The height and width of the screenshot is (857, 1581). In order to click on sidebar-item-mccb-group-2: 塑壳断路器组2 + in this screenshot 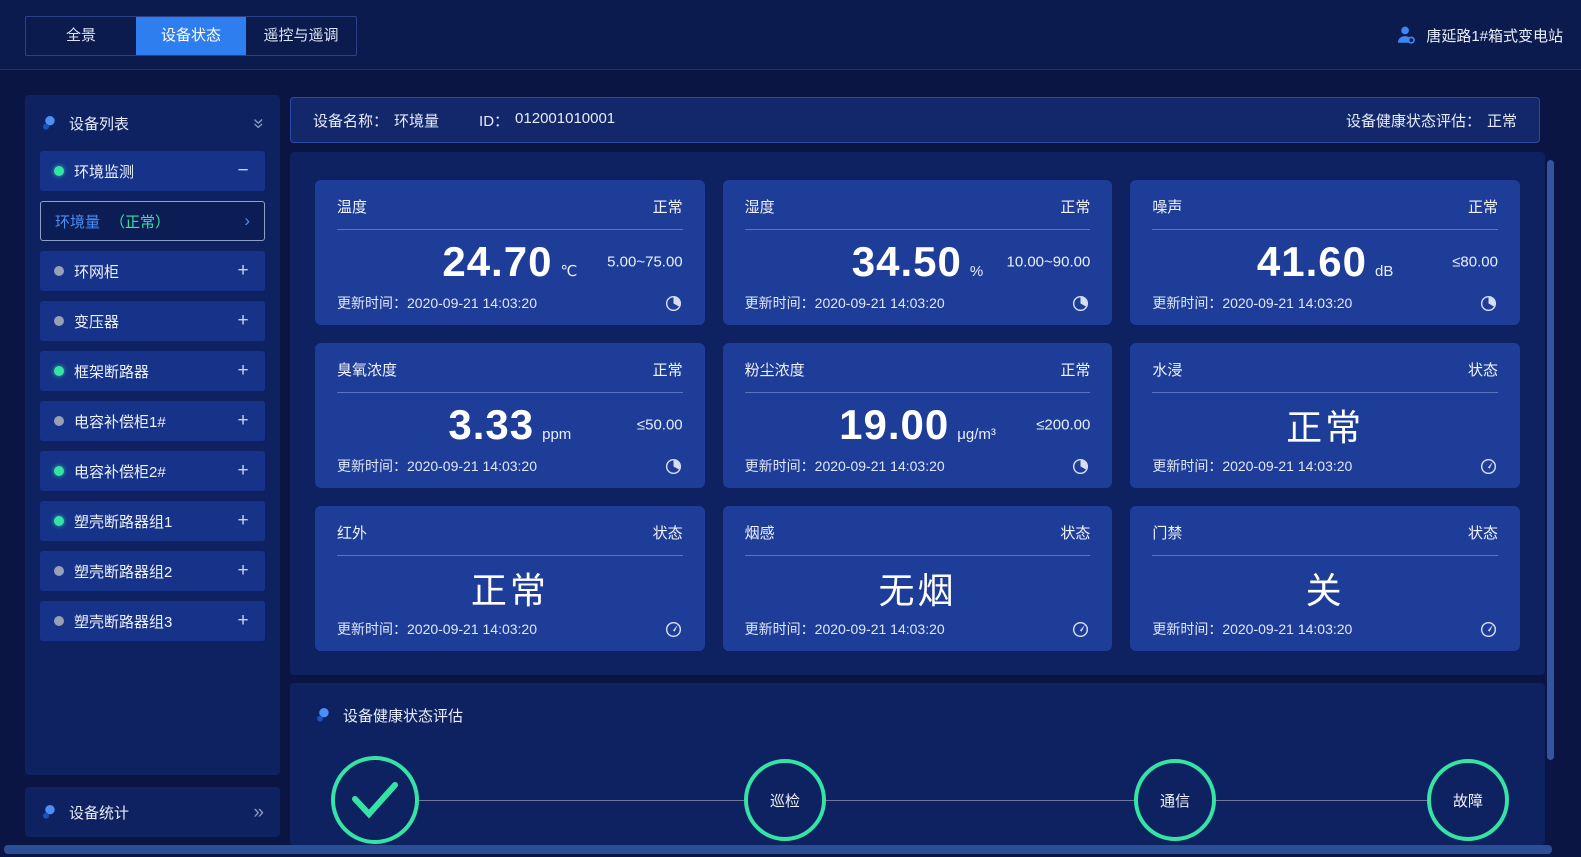, I will do `click(152, 571)`.